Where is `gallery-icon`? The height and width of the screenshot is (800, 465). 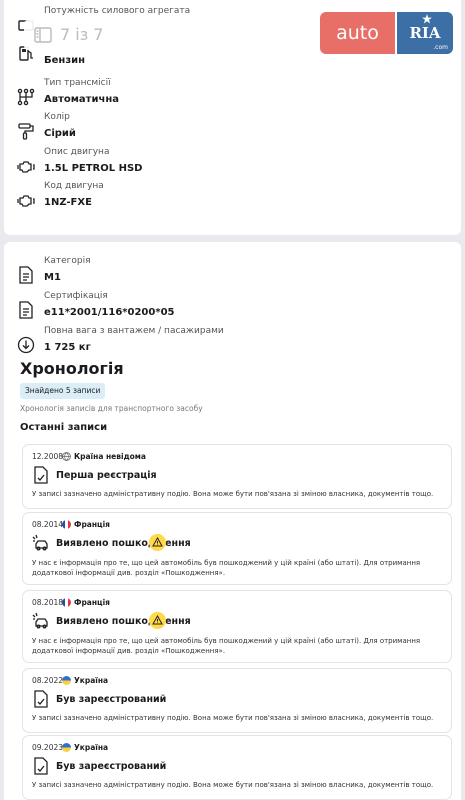
gallery-icon is located at coordinates (43, 35).